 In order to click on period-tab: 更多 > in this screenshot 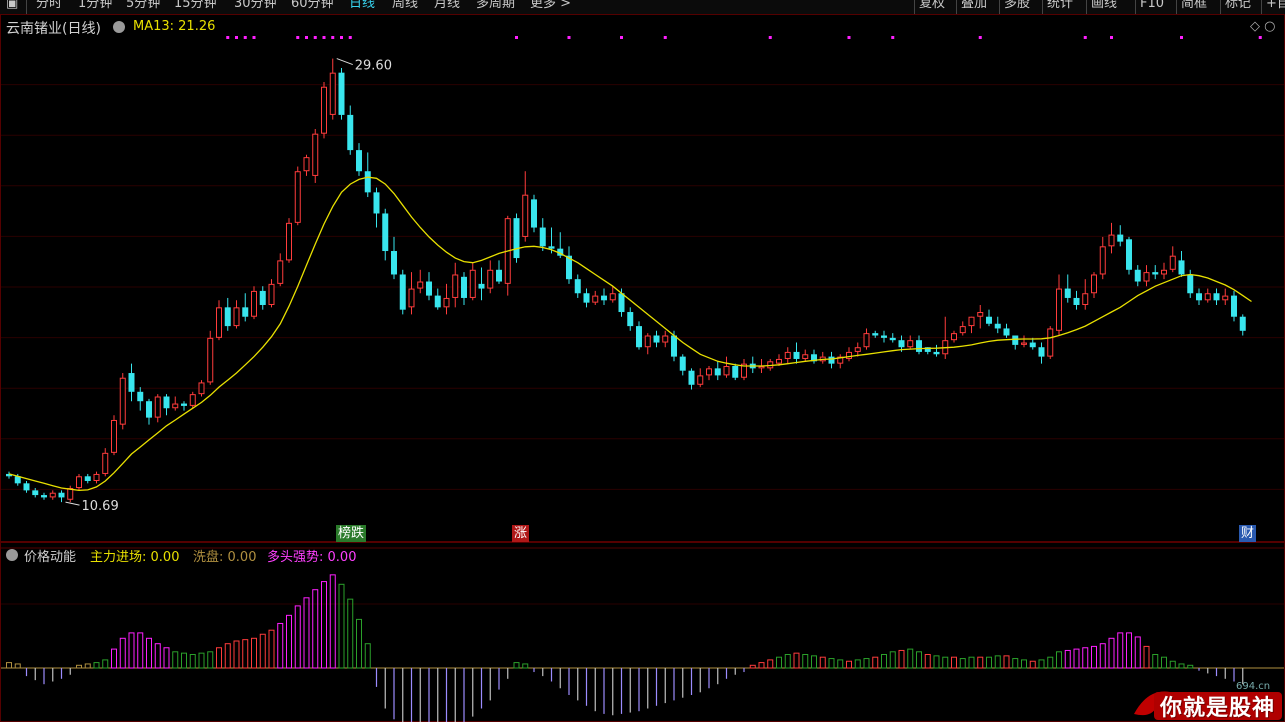, I will do `click(550, 5)`.